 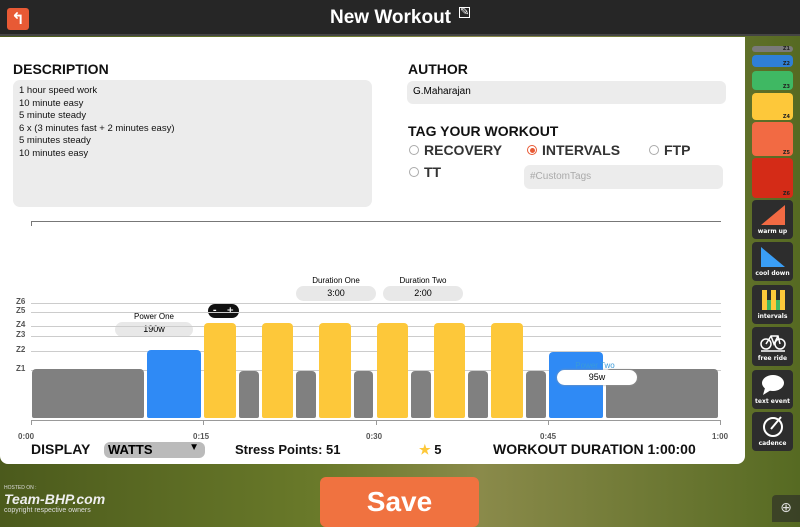 I want to click on star-count: 5, so click(x=438, y=449).